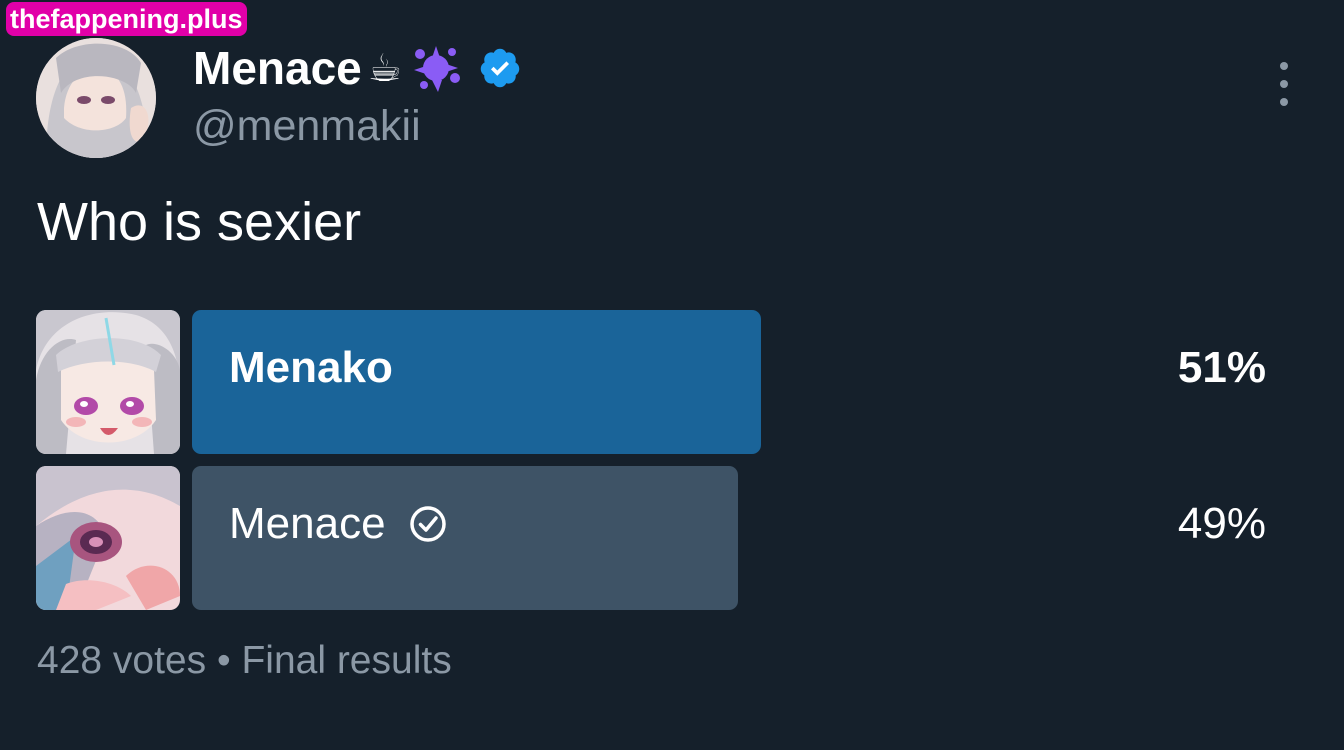 This screenshot has height=750, width=1344. What do you see at coordinates (1221, 523) in the screenshot?
I see `poll-option-percent: 49%` at bounding box center [1221, 523].